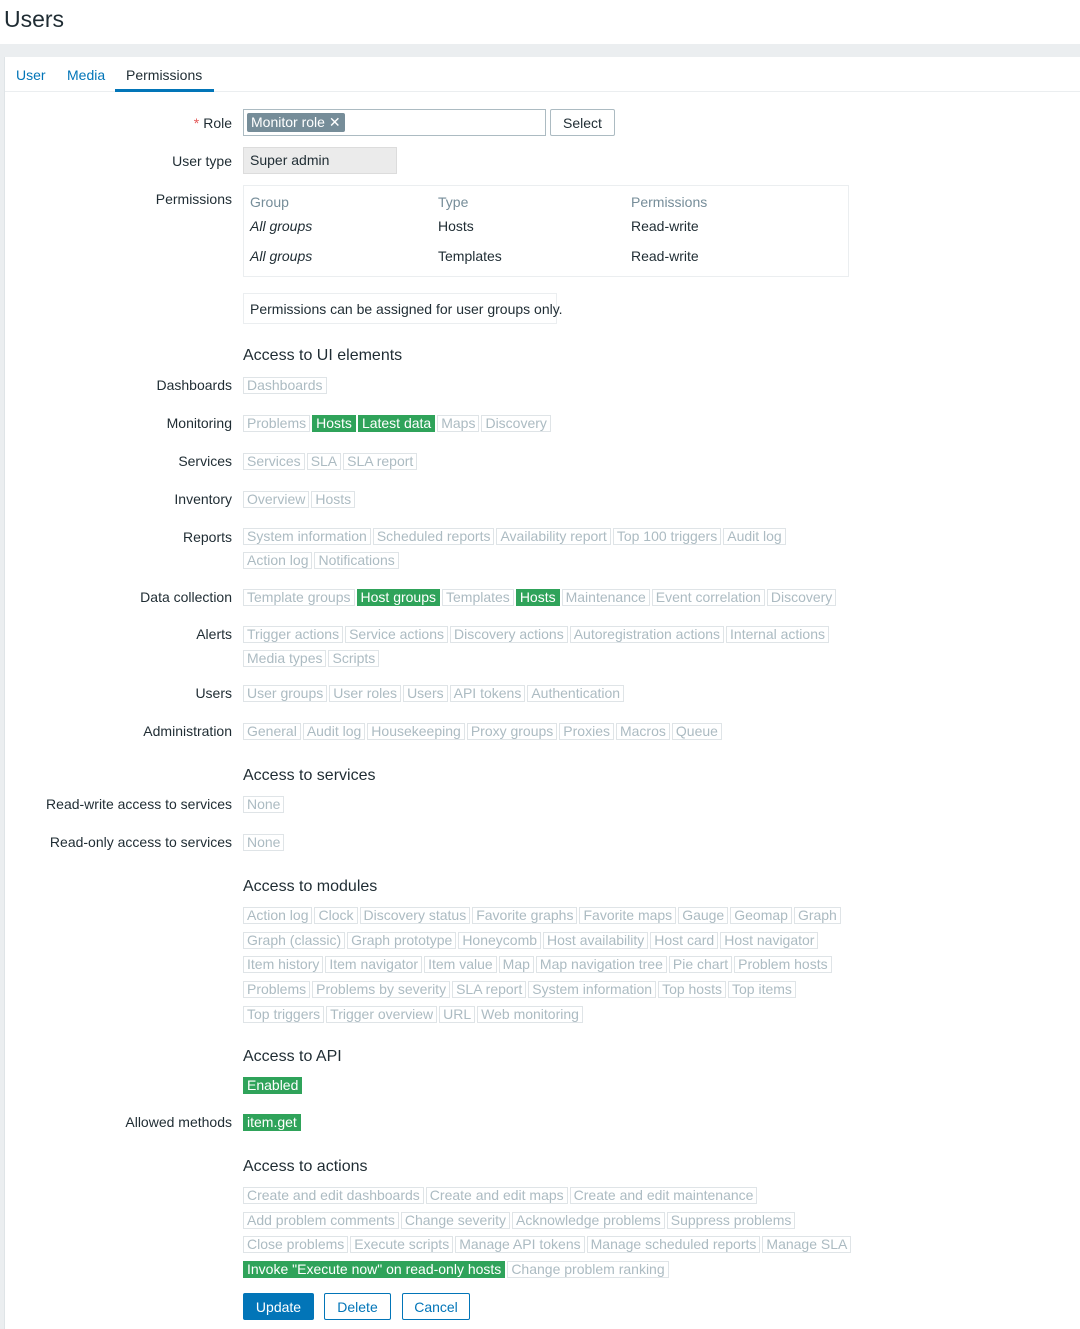 This screenshot has height=1329, width=1080. I want to click on actions-access-title: Access to actions, so click(305, 1166).